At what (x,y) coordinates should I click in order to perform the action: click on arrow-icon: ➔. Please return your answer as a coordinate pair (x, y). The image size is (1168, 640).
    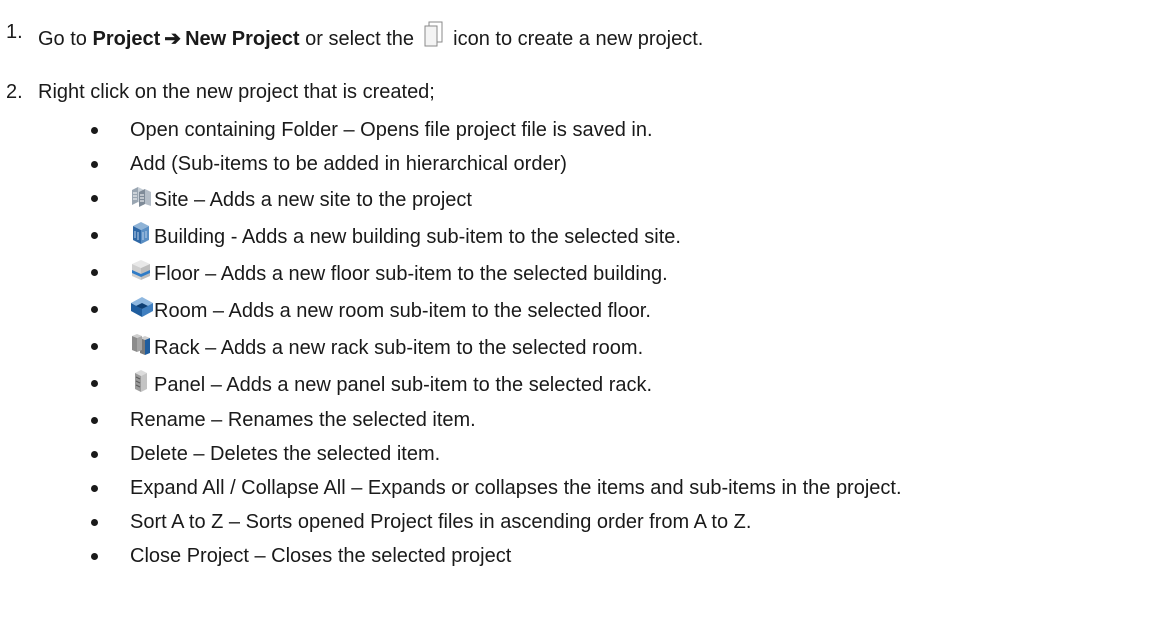
    Looking at the image, I should click on (173, 39).